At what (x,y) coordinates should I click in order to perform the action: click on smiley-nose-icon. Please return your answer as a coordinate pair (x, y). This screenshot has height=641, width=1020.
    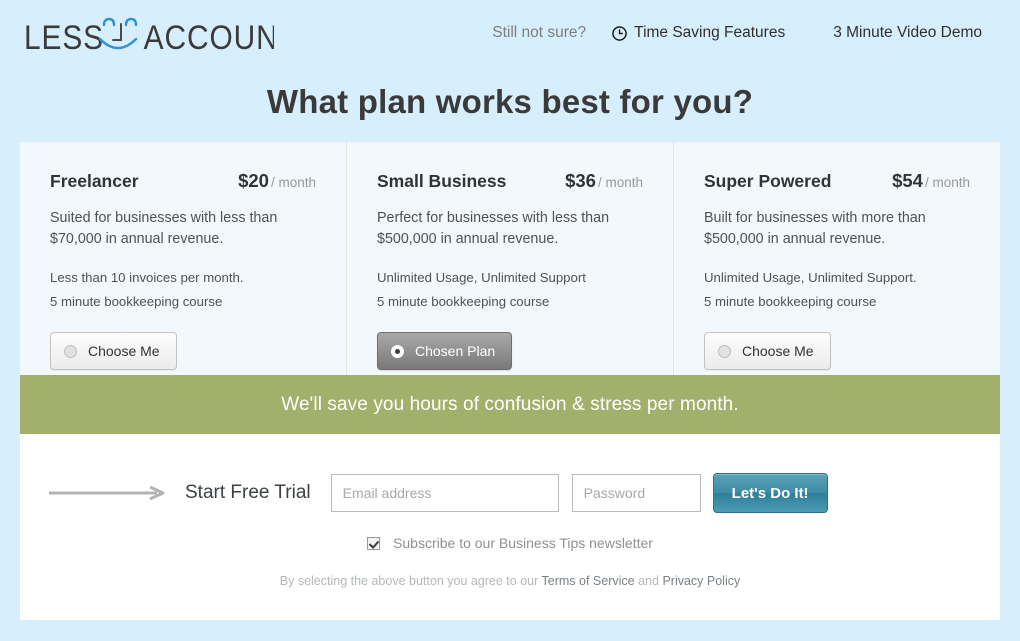
    Looking at the image, I should click on (117, 32).